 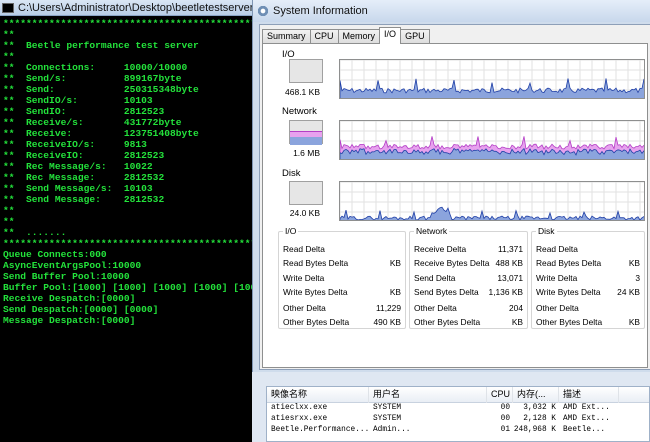 What do you see at coordinates (299, 111) in the screenshot?
I see `network-section-label: Network` at bounding box center [299, 111].